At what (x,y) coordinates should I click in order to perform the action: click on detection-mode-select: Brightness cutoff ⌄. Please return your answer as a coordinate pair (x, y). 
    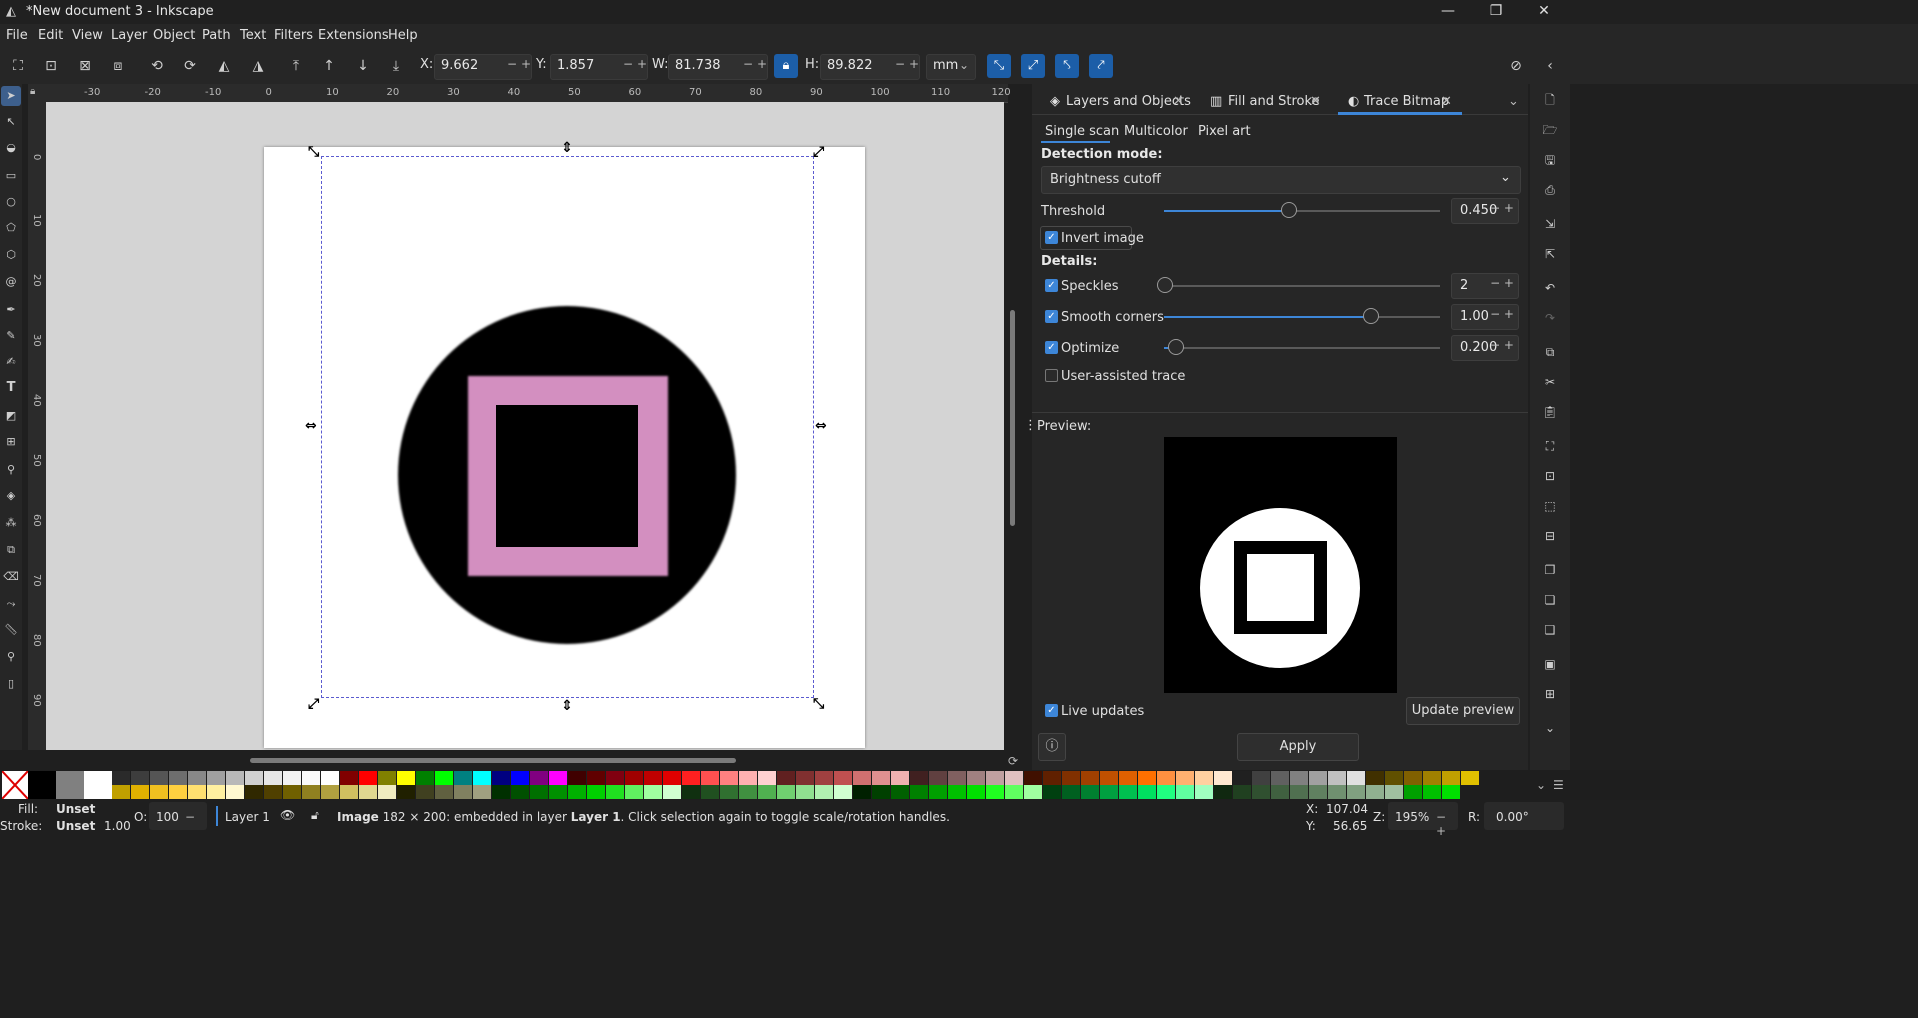
    Looking at the image, I should click on (1281, 180).